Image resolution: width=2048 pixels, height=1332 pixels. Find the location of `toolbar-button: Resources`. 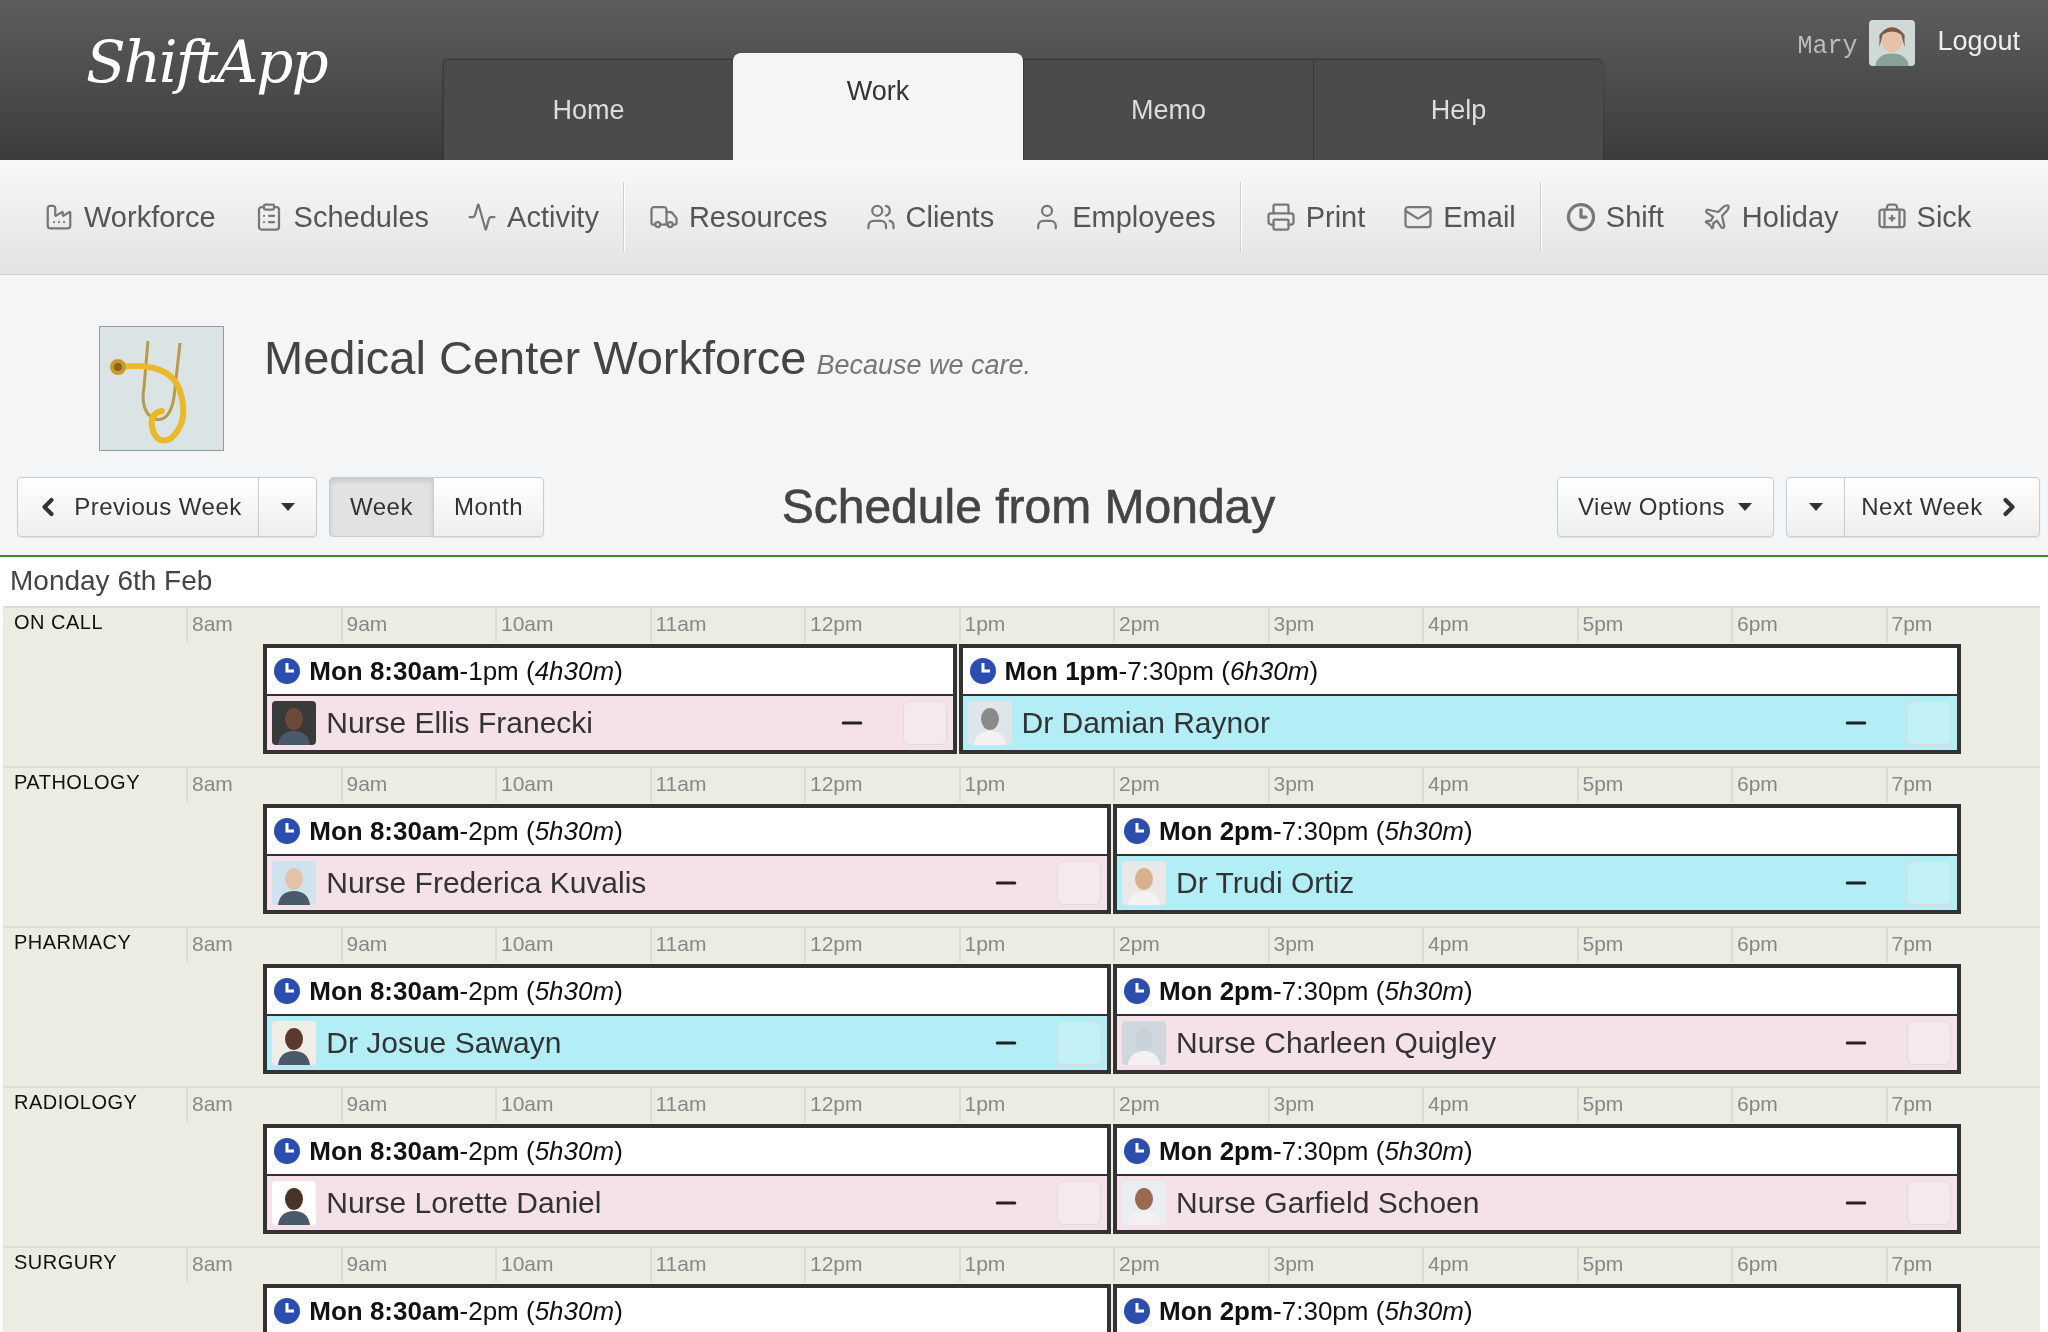

toolbar-button: Resources is located at coordinates (738, 217).